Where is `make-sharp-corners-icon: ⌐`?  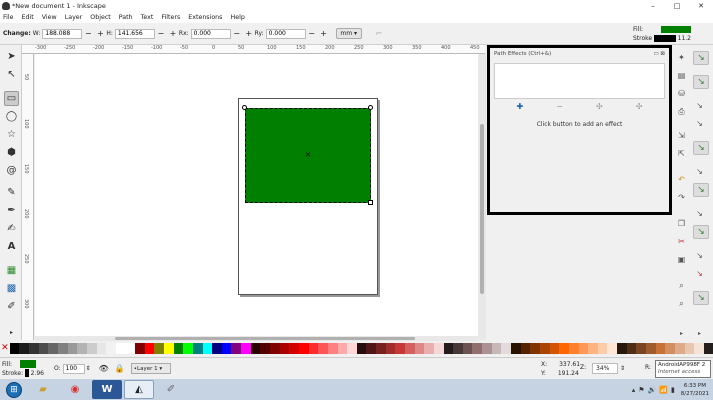 make-sharp-corners-icon: ⌐ is located at coordinates (379, 33).